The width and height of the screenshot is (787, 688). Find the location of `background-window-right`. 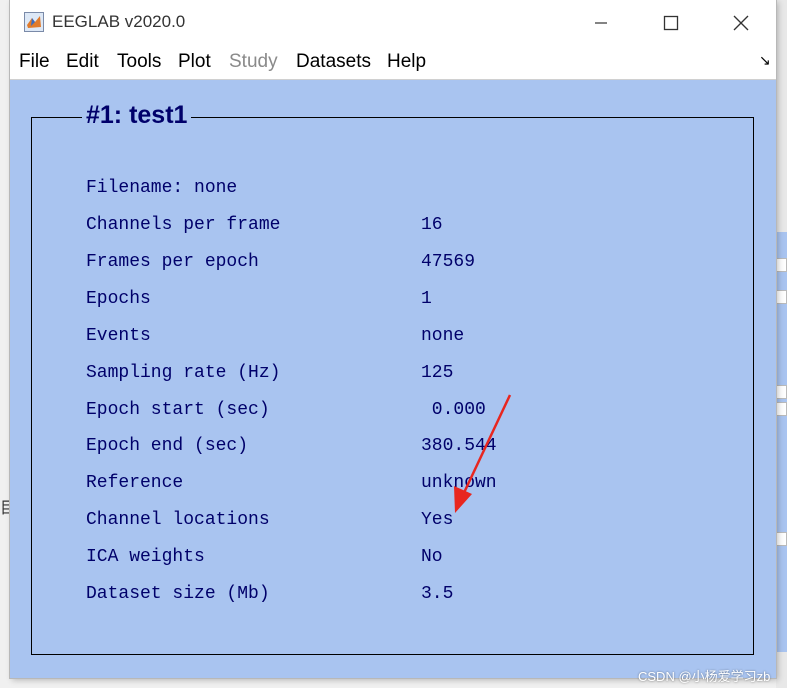

background-window-right is located at coordinates (781, 344).